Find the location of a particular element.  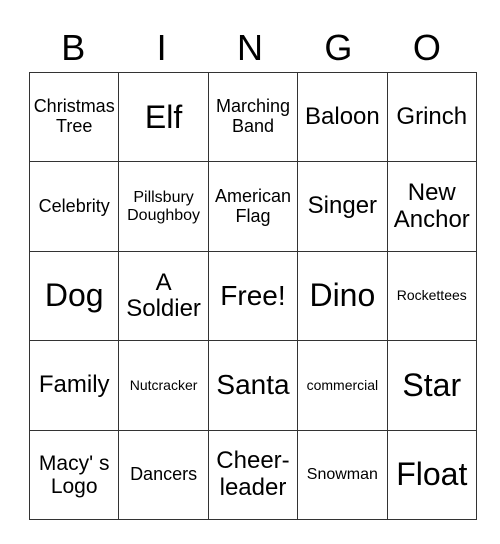

bingo-cell: Macy' s Logo is located at coordinates (74, 474).